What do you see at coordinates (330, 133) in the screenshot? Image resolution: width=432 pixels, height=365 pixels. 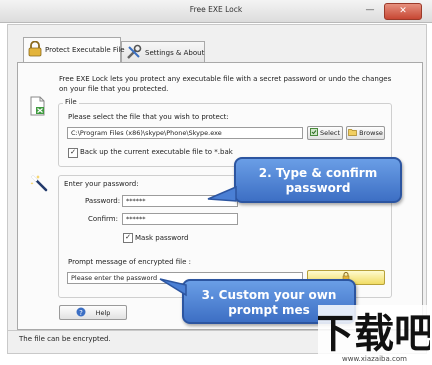 I see `select-button-label: Select` at bounding box center [330, 133].